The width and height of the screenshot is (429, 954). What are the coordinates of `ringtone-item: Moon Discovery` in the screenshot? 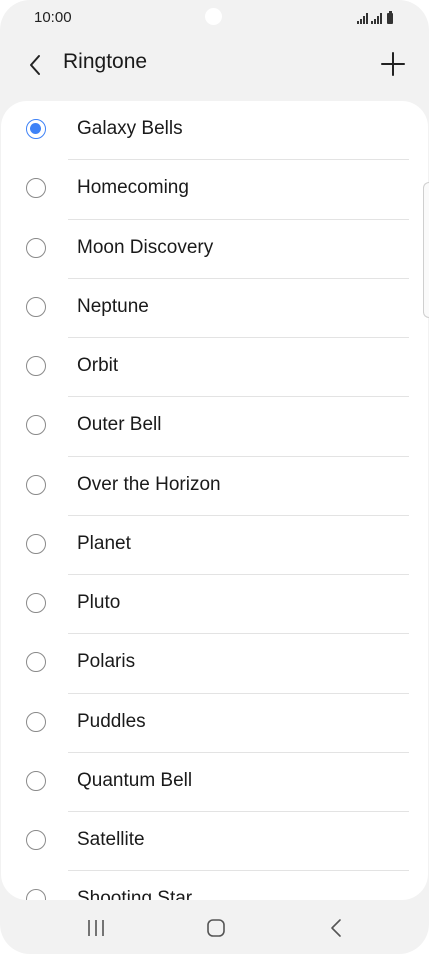 It's located at (214, 249).